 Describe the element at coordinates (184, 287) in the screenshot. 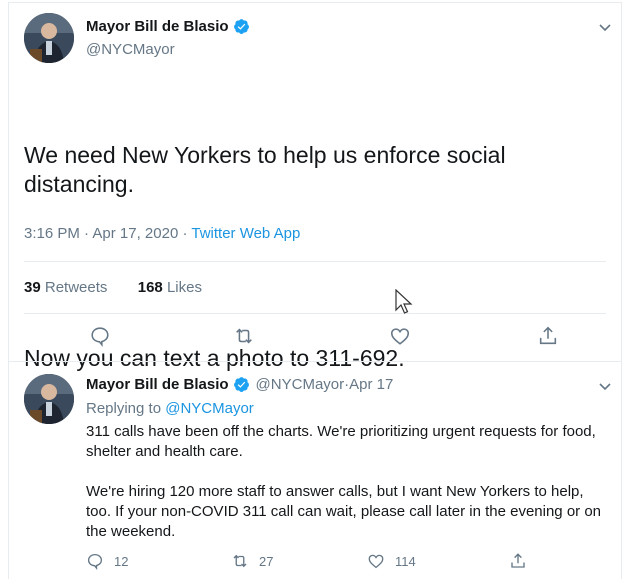

I see `likes-label: Likes` at that location.